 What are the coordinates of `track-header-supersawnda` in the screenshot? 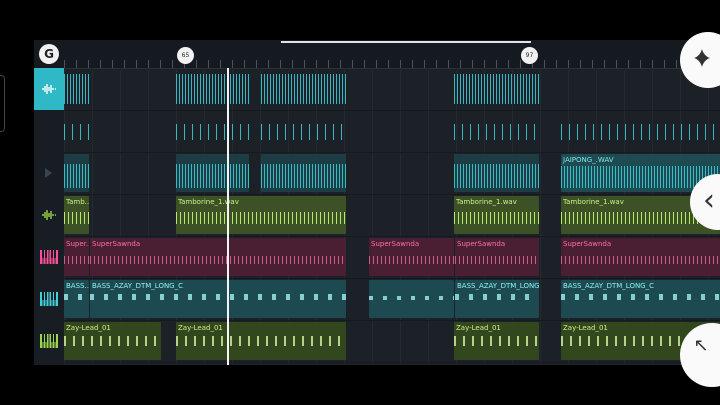 It's located at (49, 257).